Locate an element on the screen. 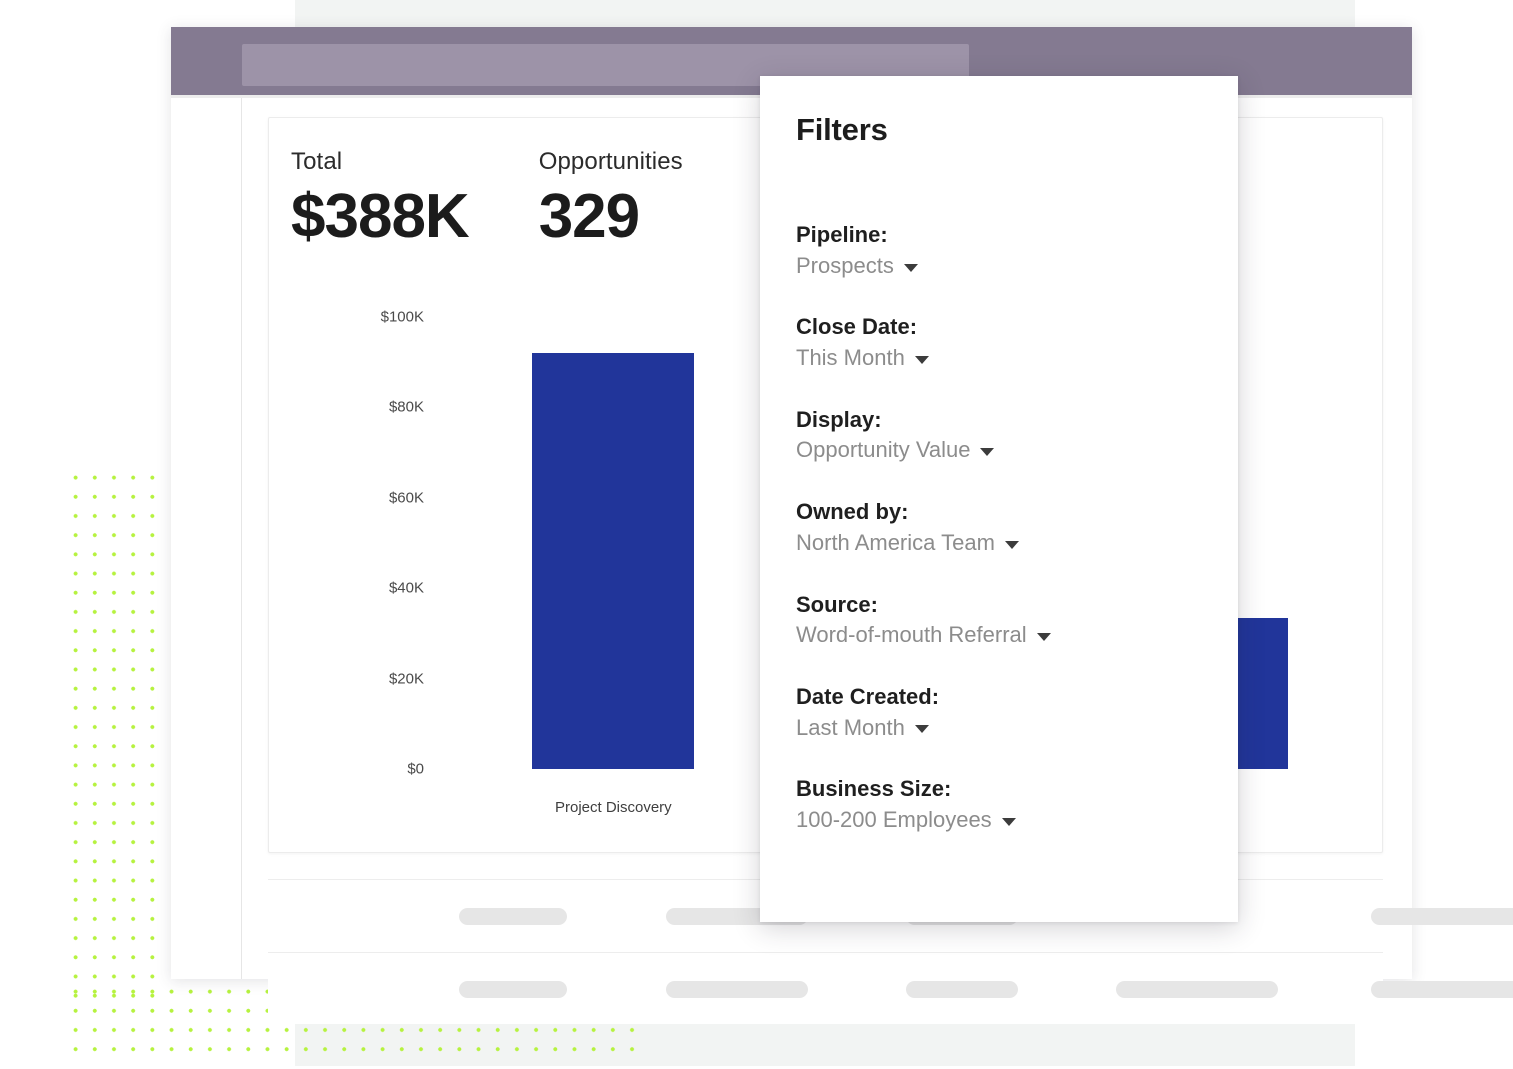 This screenshot has width=1513, height=1069. filter-date-created-value: Last Month is located at coordinates (850, 727).